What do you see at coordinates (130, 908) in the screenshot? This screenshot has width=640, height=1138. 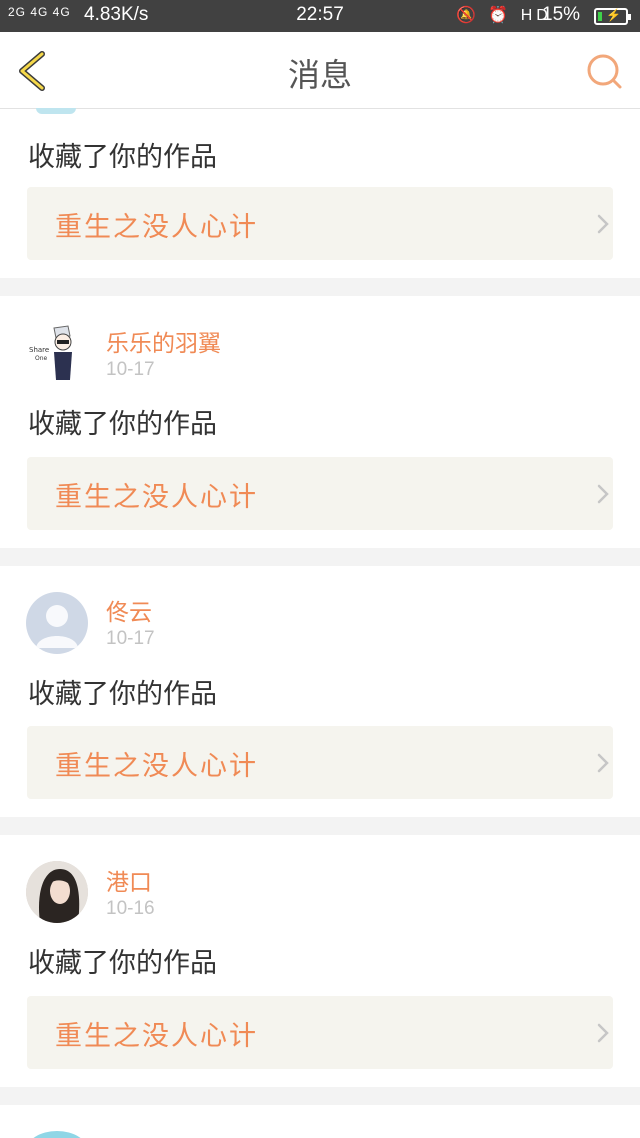 I see `message-date: 10-16` at bounding box center [130, 908].